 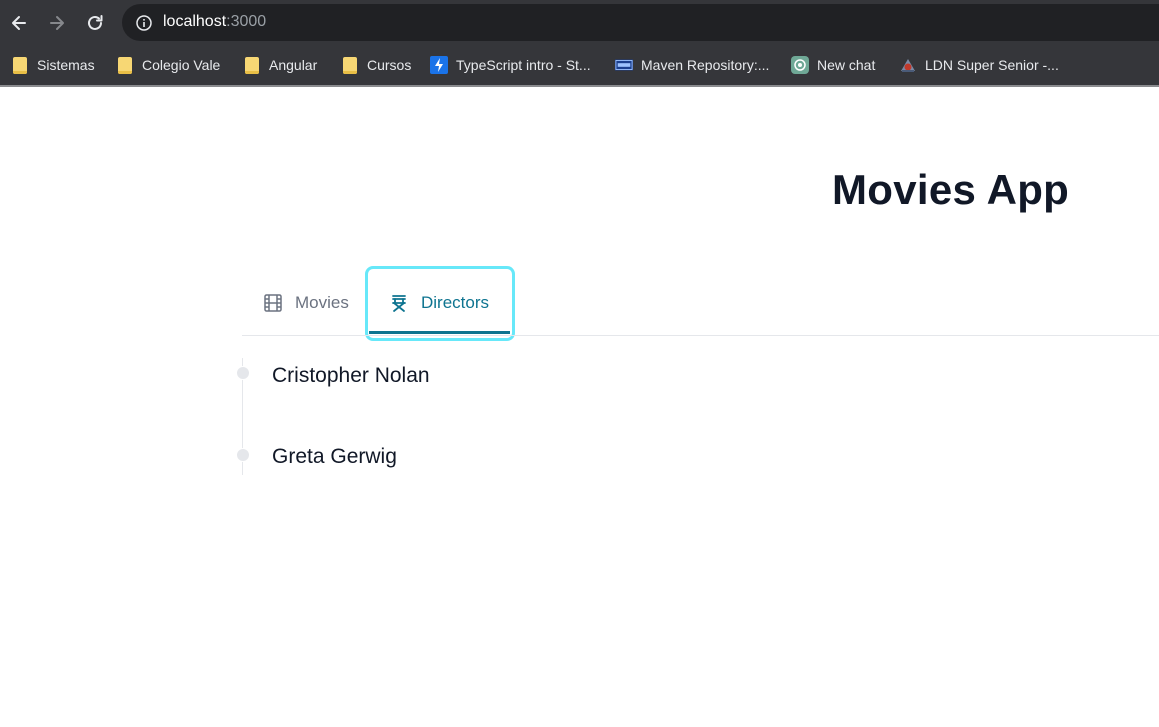 I want to click on bookmark-angular: Angular, so click(x=280, y=65).